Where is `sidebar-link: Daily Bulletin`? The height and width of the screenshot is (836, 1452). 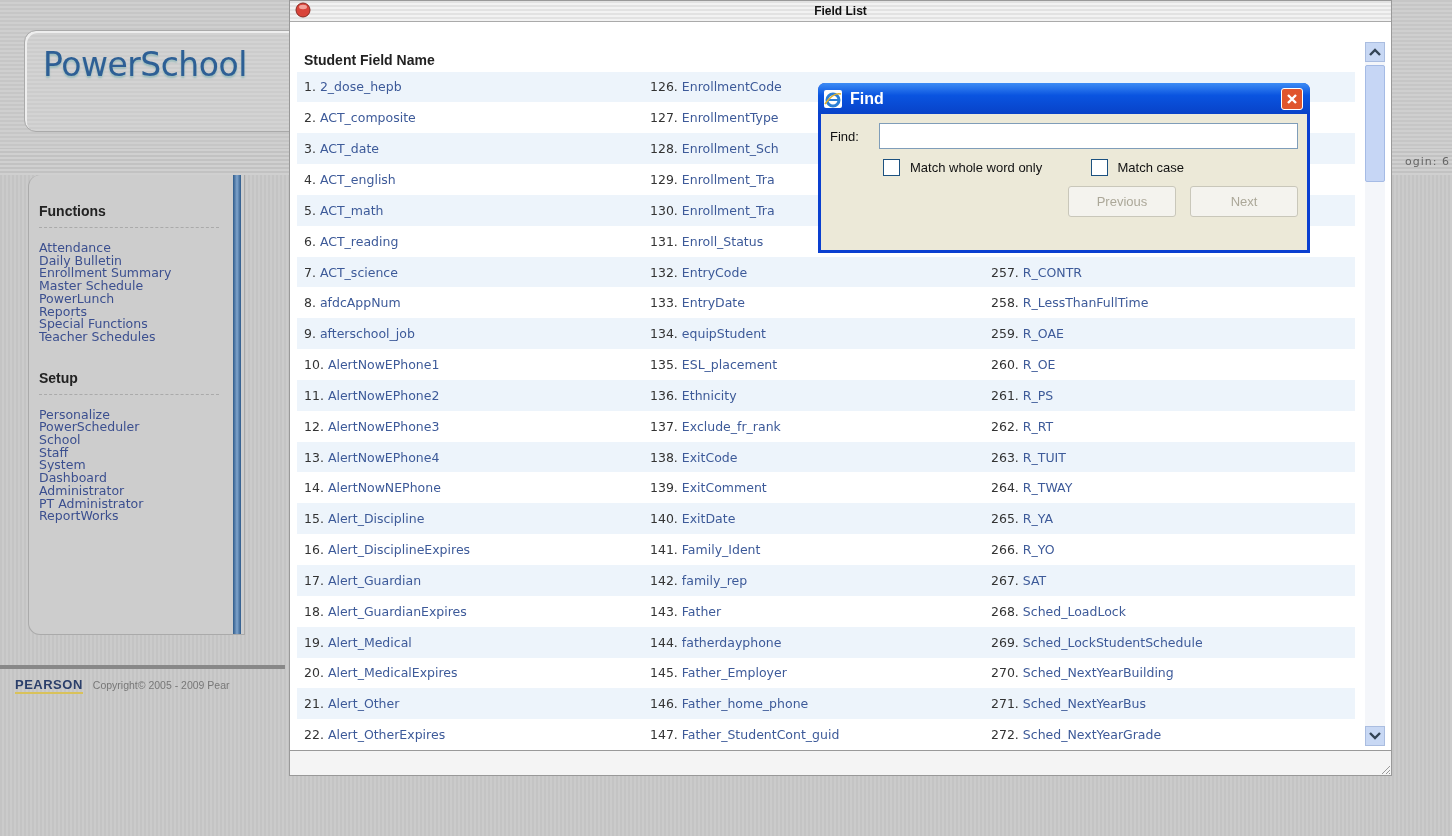 sidebar-link: Daily Bulletin is located at coordinates (81, 261).